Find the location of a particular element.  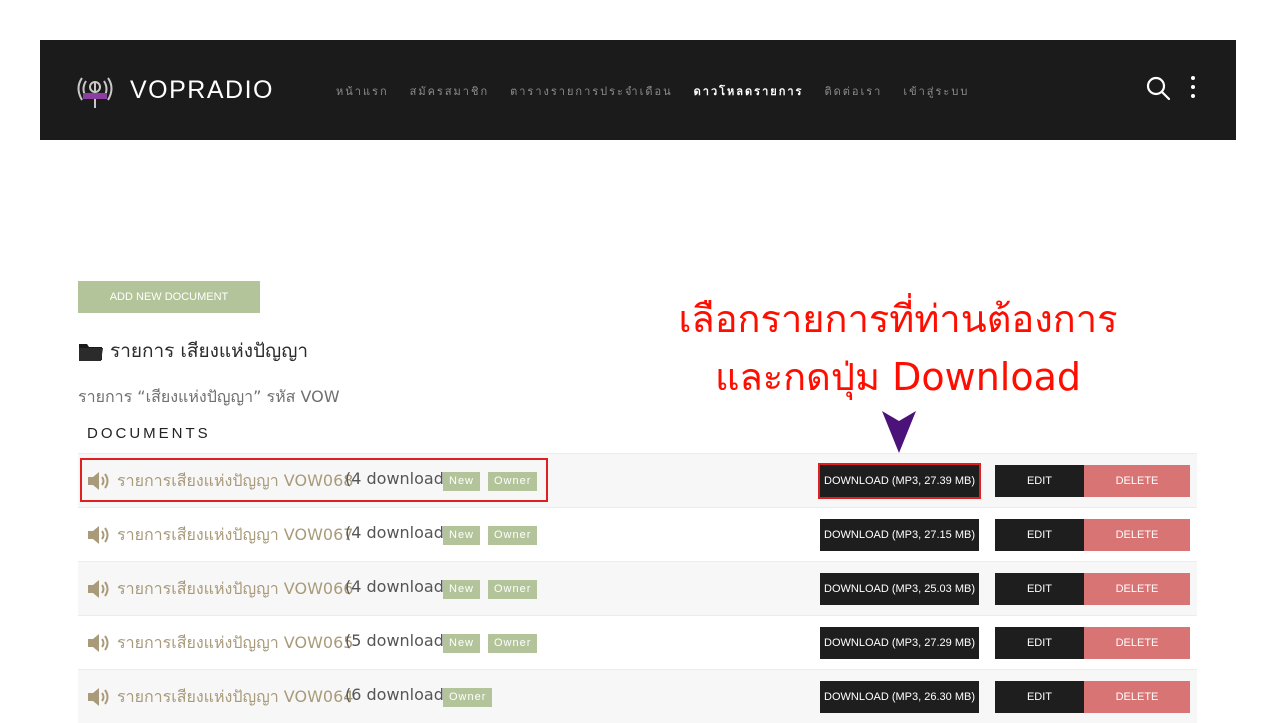

download-button: DOWNLOAD (MP3, 25.03 MB) is located at coordinates (899, 589).